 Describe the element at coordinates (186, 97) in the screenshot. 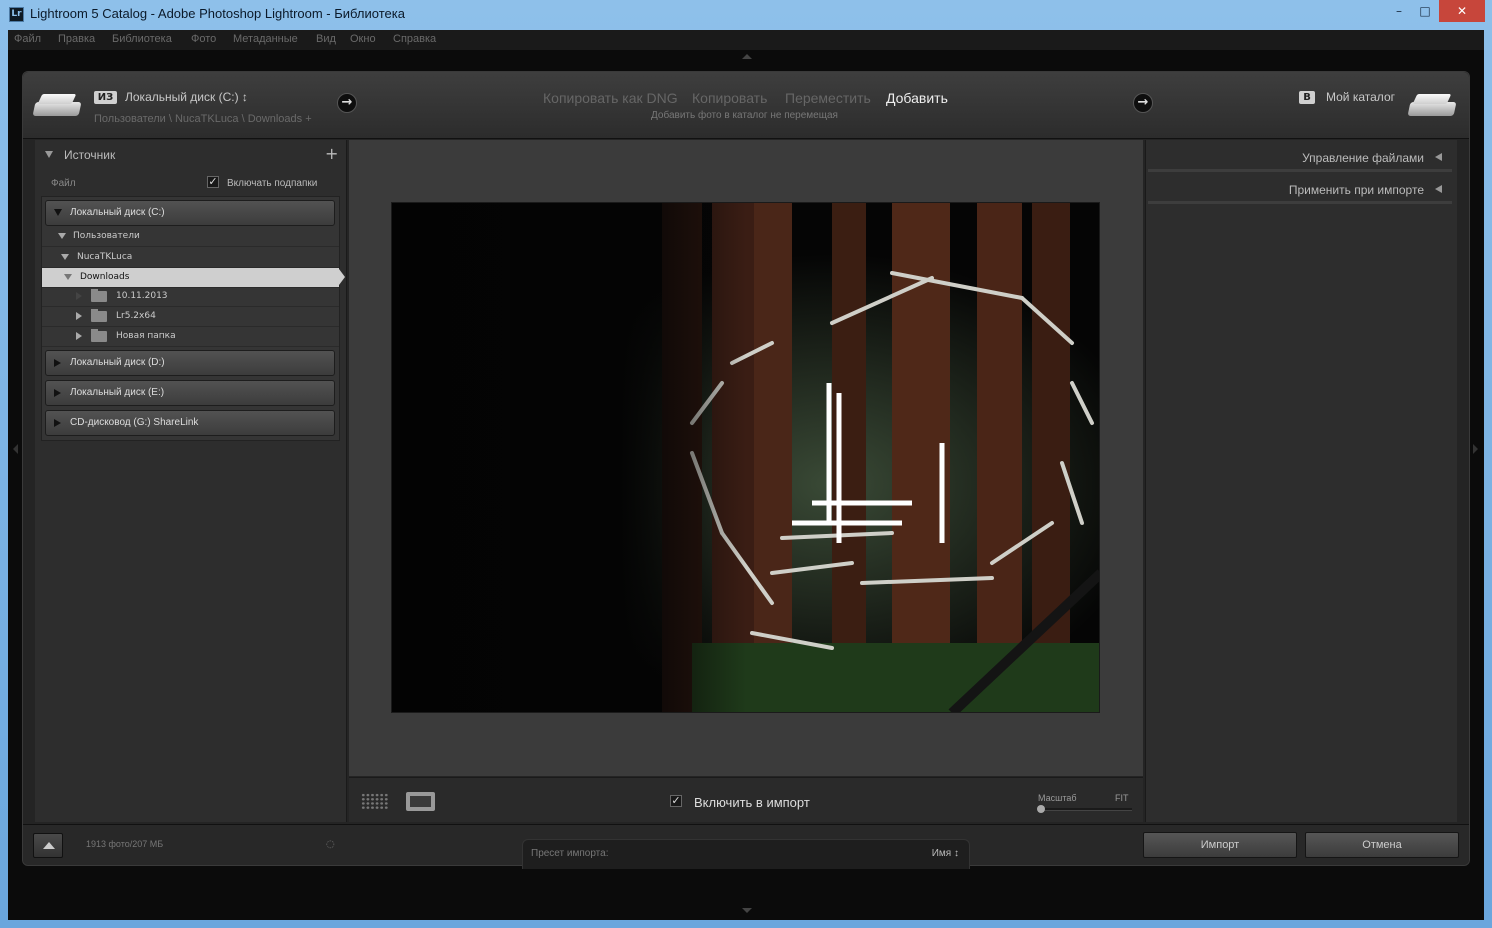

I see `source-selector: Локальный диск (C:) ↕` at that location.